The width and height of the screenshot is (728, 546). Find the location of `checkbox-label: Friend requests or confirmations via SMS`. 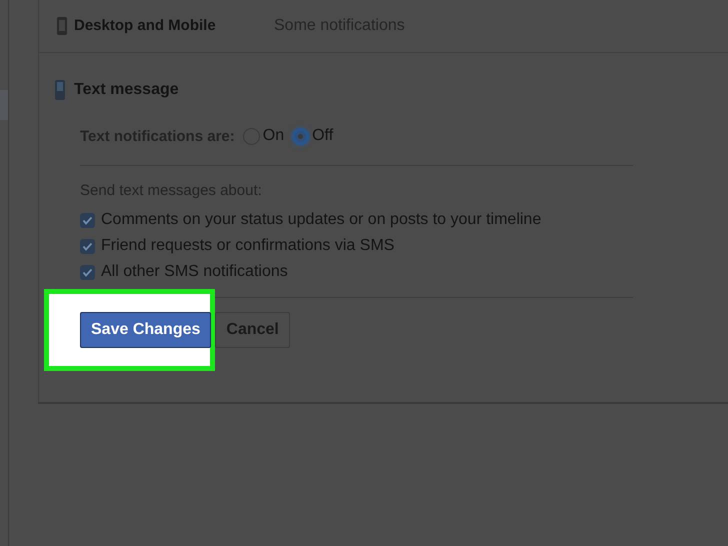

checkbox-label: Friend requests or confirmations via SMS is located at coordinates (247, 246).